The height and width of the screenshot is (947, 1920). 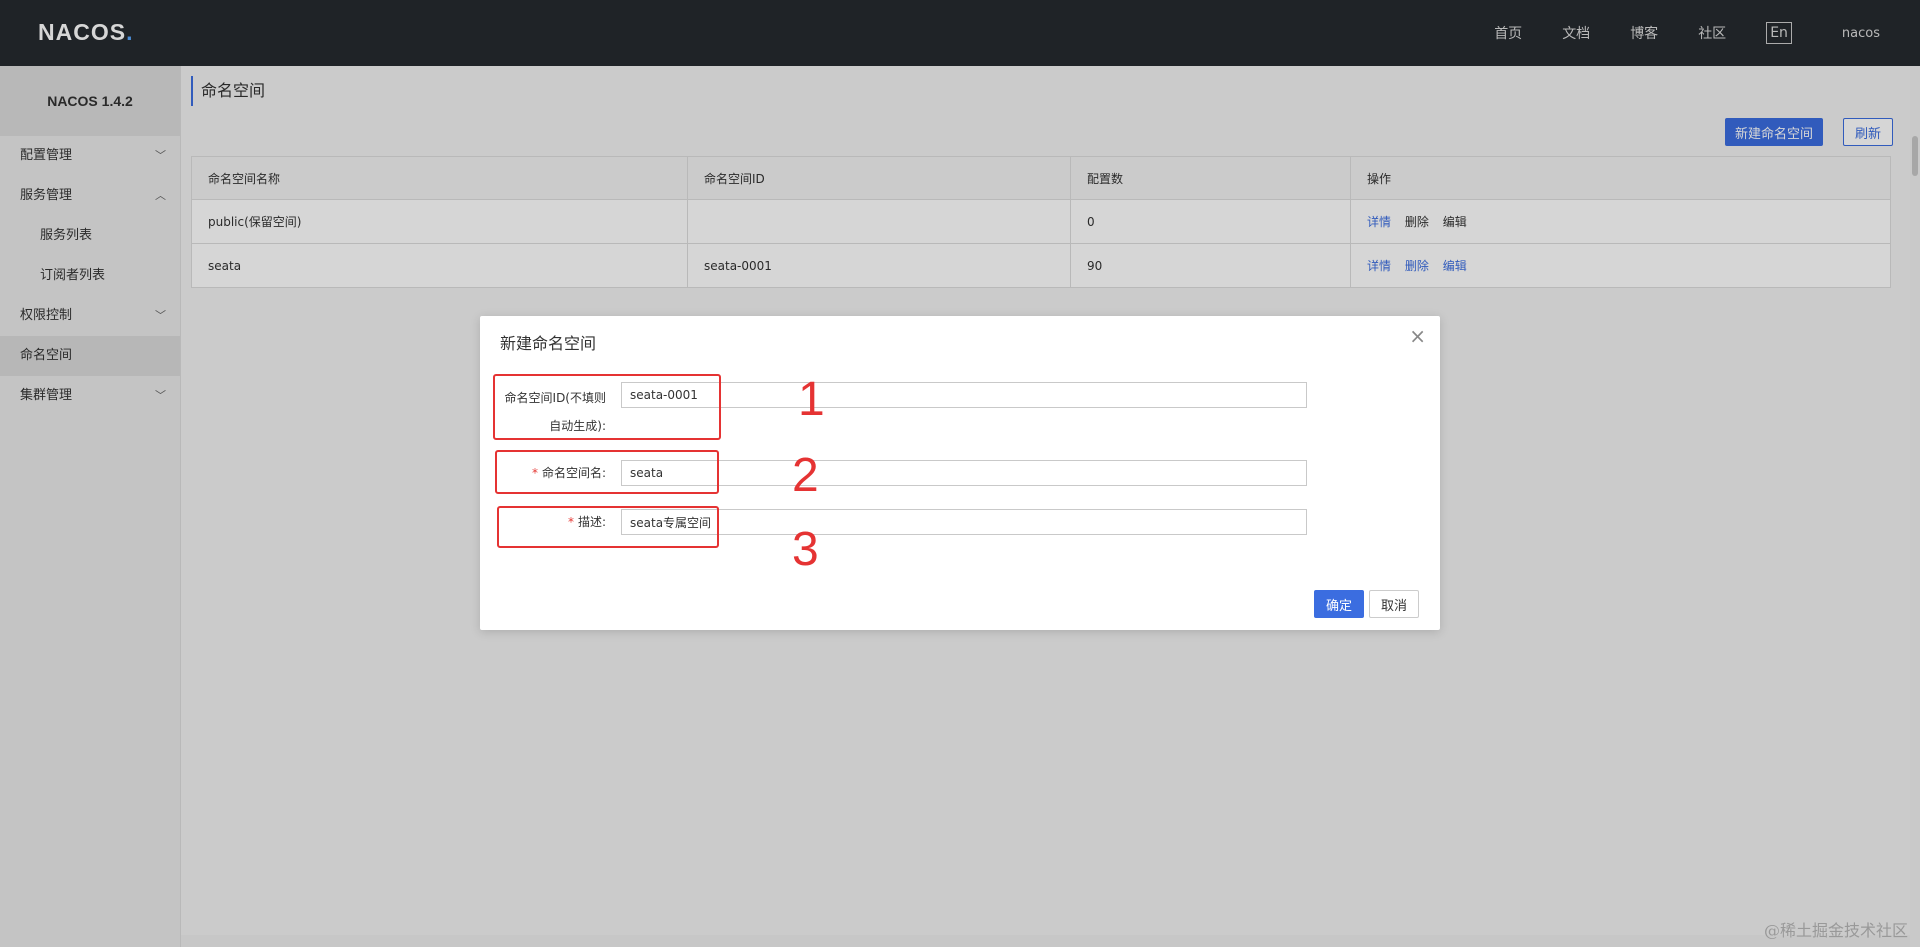 What do you see at coordinates (1394, 604) in the screenshot?
I see `cancel-button: 取消` at bounding box center [1394, 604].